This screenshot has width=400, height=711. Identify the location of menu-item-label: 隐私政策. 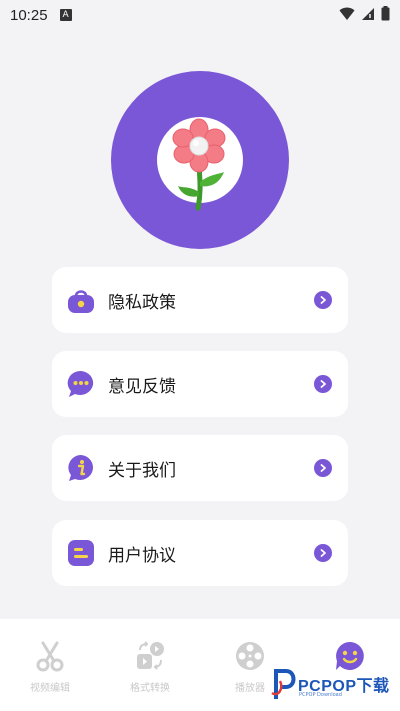
(142, 302).